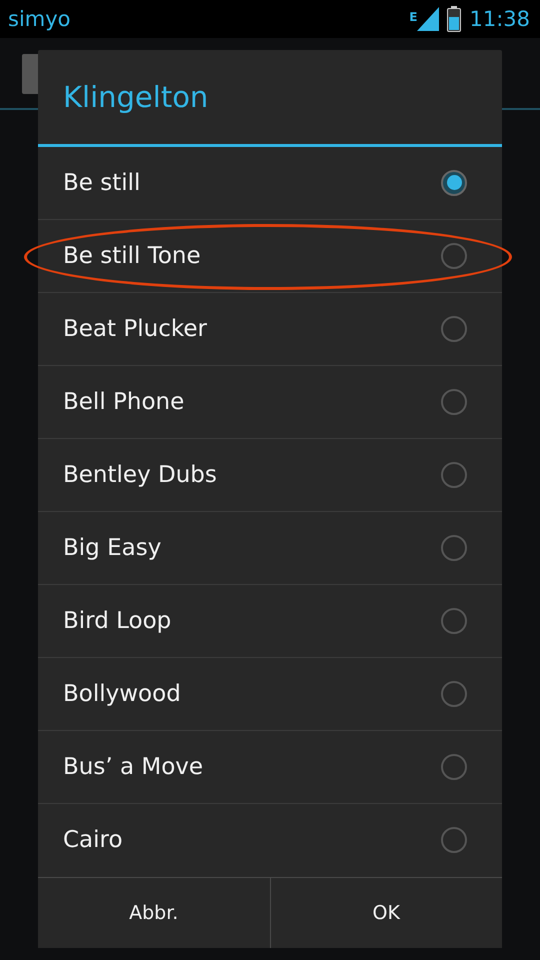 This screenshot has width=540, height=960. Describe the element at coordinates (386, 913) in the screenshot. I see `ok-button: OK` at that location.